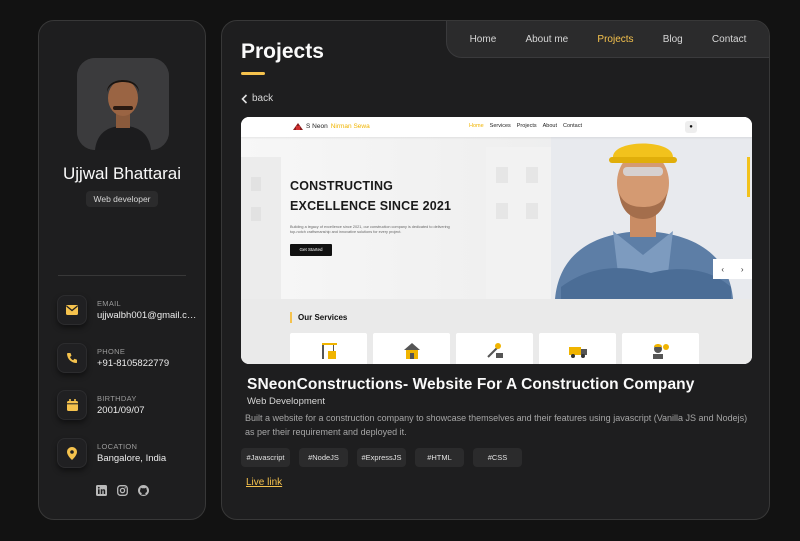  I want to click on phone-icon, so click(72, 358).